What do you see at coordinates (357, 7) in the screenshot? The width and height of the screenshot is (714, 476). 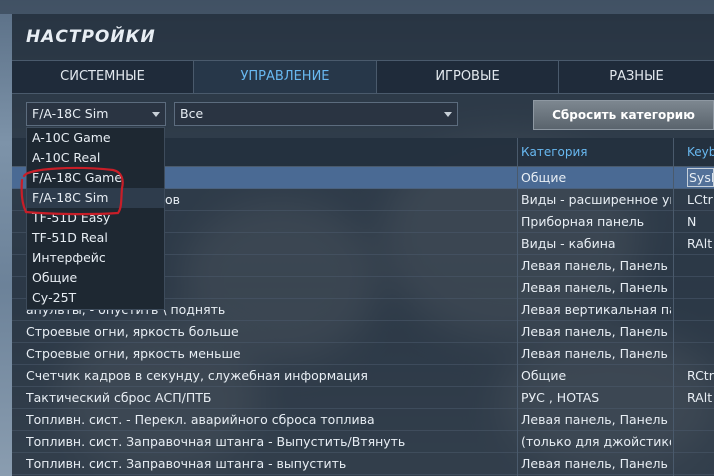 I see `top-strip` at bounding box center [357, 7].